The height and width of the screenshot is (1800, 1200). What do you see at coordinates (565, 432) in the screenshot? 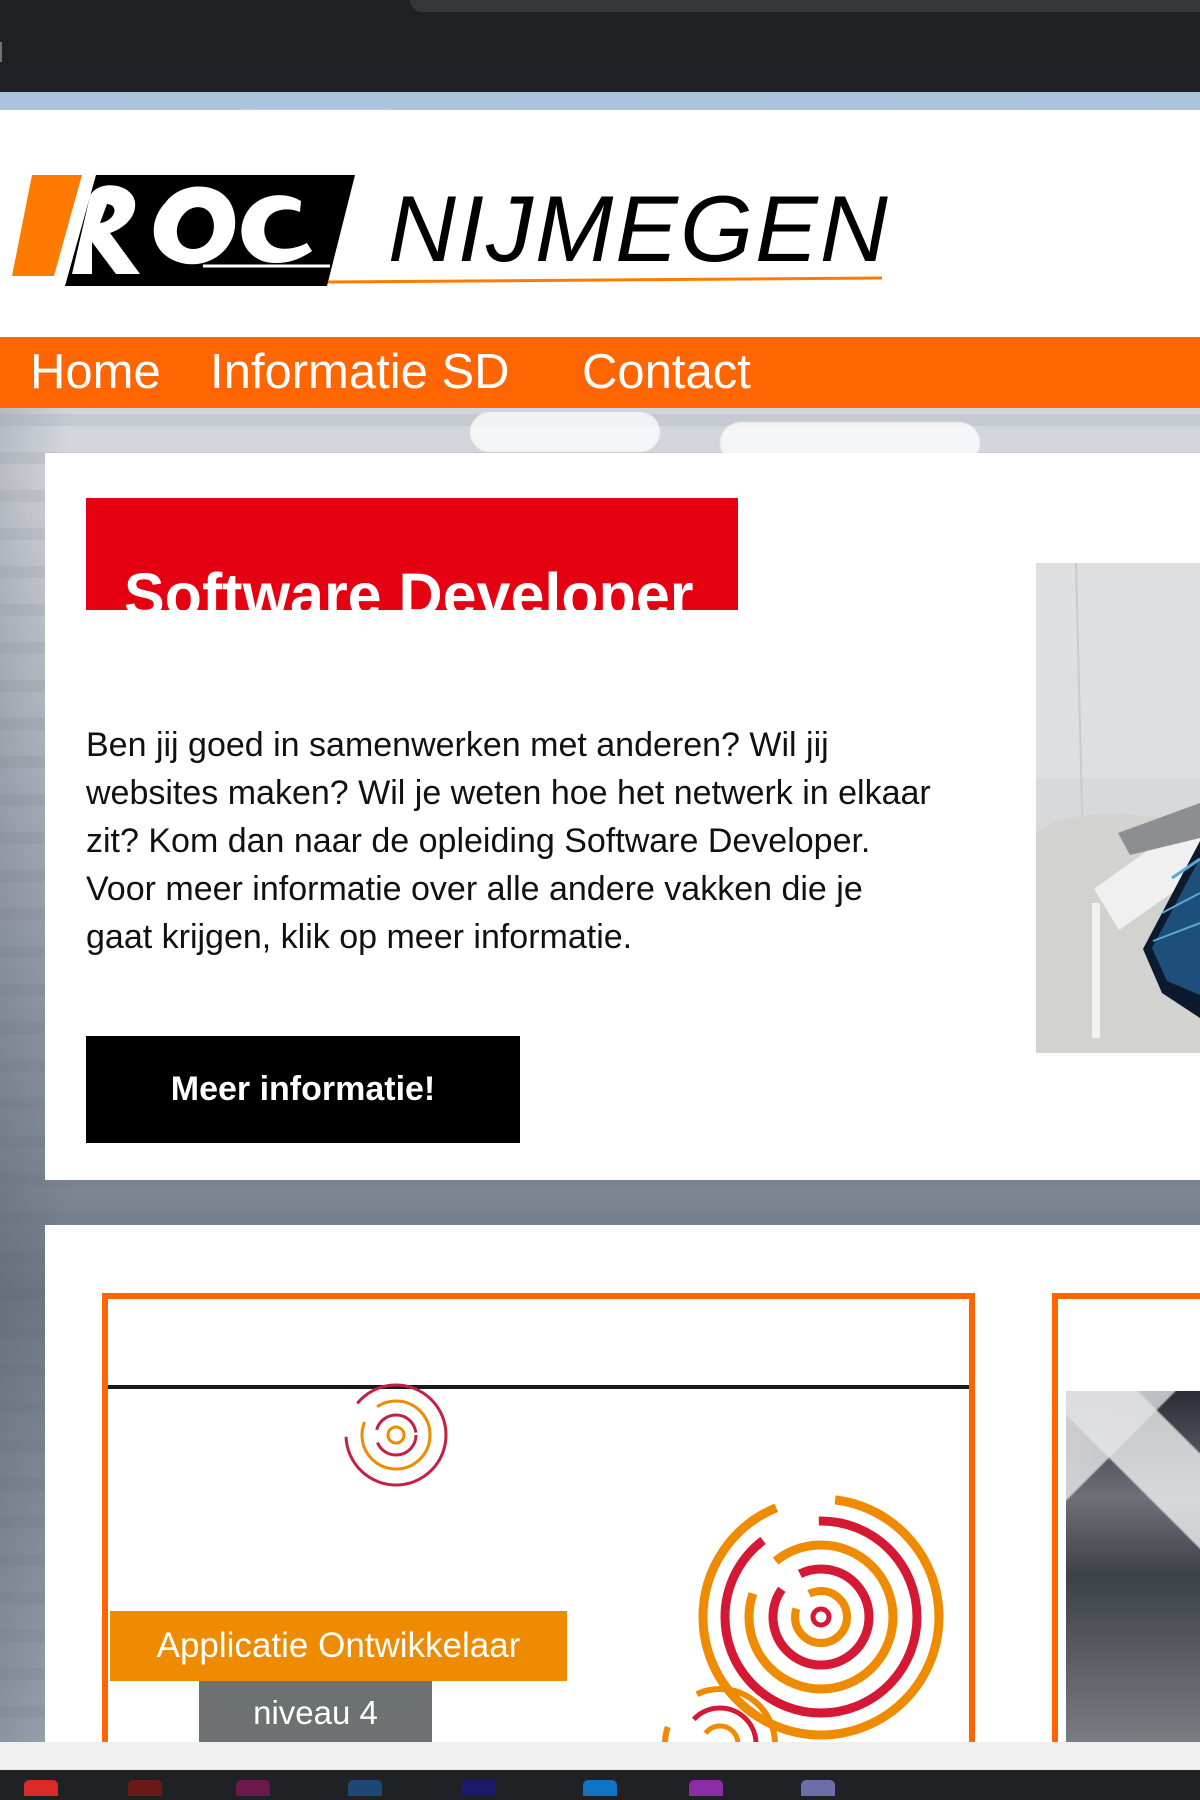
I see `background-cloud` at bounding box center [565, 432].